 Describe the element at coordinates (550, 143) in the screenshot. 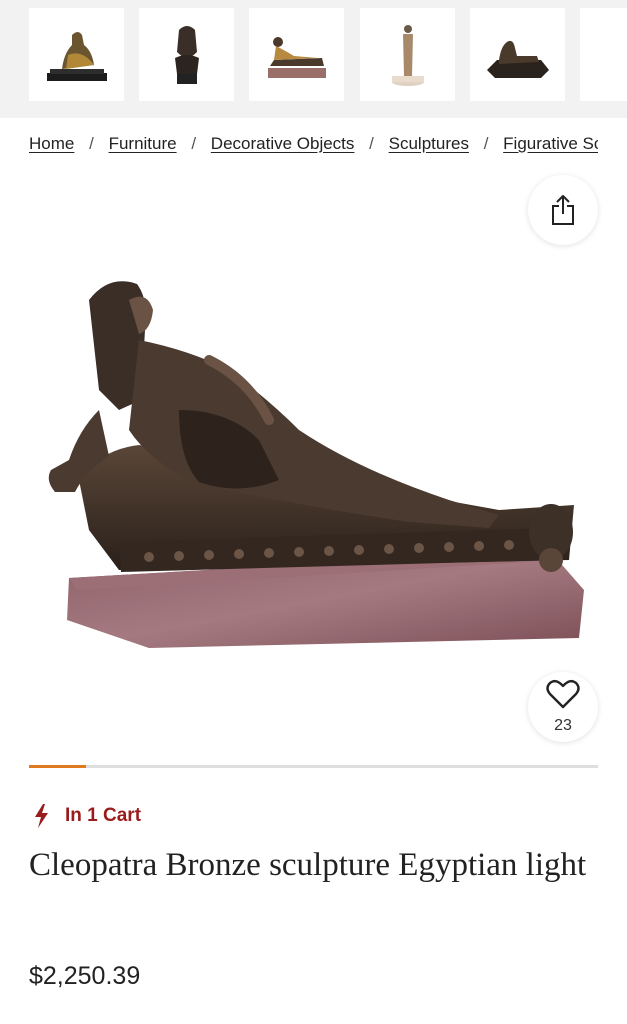

I see `breadcrumb-link-figurative-sculptures: Figurative Sc` at that location.